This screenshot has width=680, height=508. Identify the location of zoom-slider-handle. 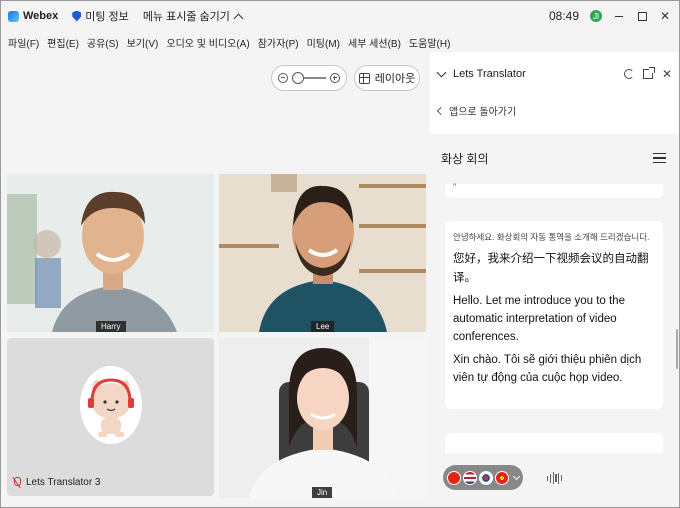
(298, 78).